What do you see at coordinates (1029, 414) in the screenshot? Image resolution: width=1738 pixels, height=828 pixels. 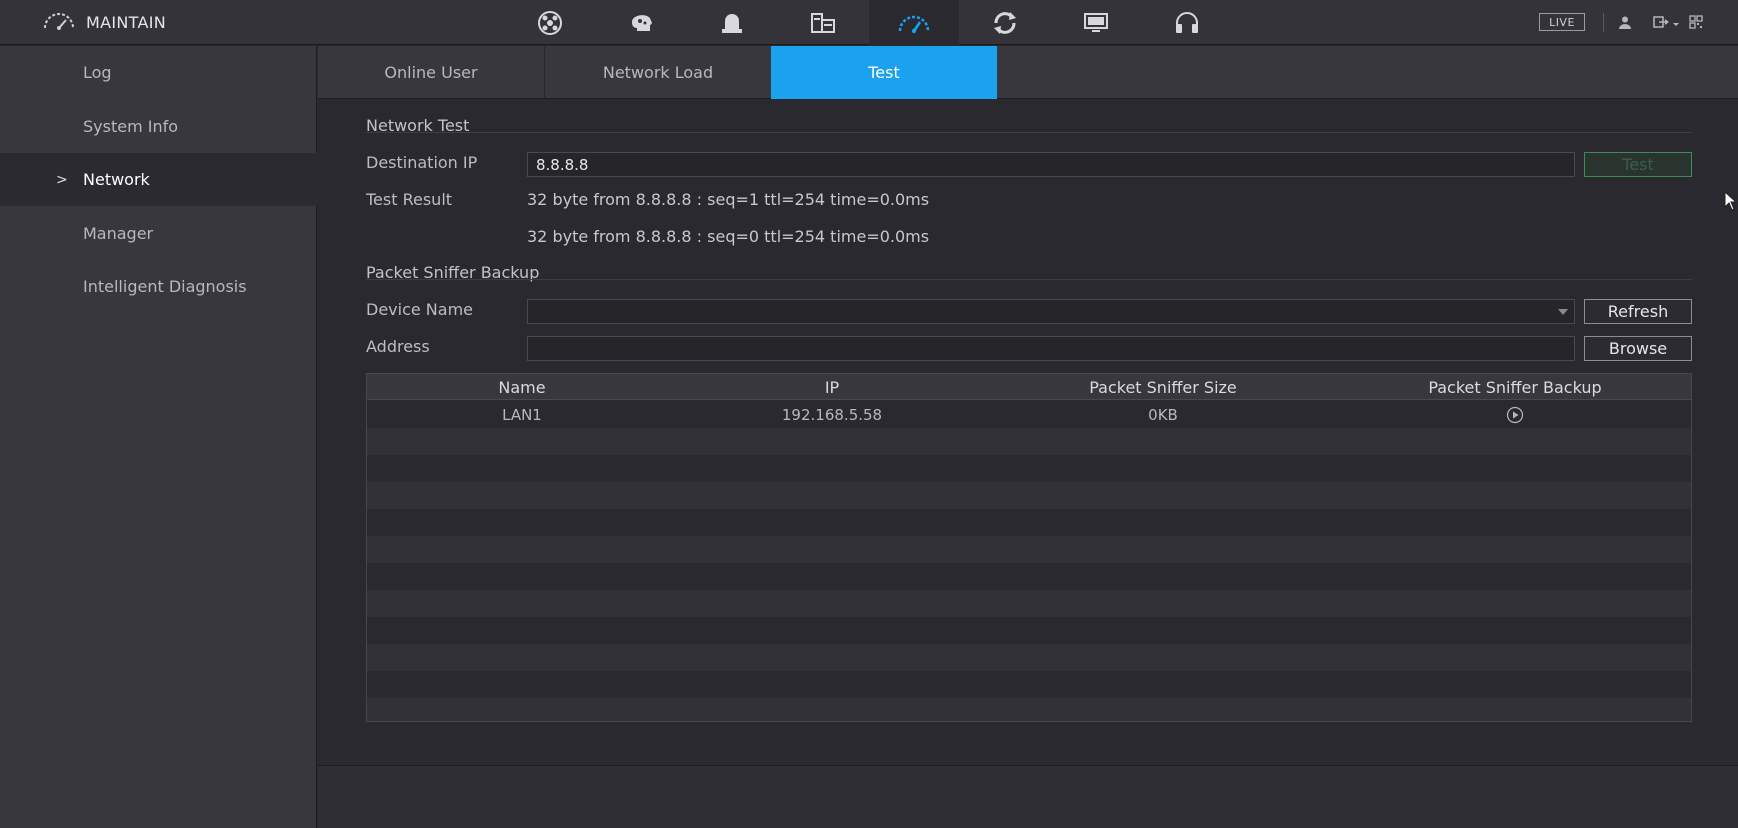 I see `table-row: LAN1 192.168.5.58 0KB` at bounding box center [1029, 414].